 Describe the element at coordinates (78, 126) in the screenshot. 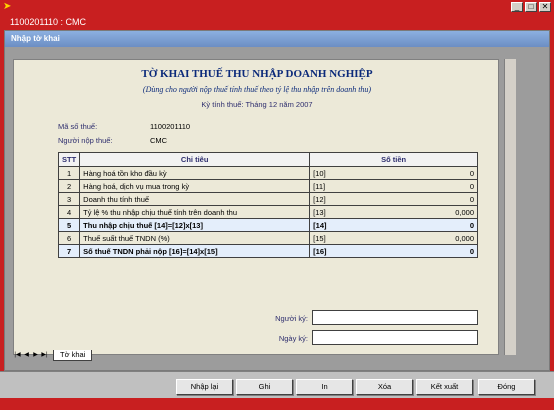

I see `tax-code-label: Mã số thuế:` at that location.